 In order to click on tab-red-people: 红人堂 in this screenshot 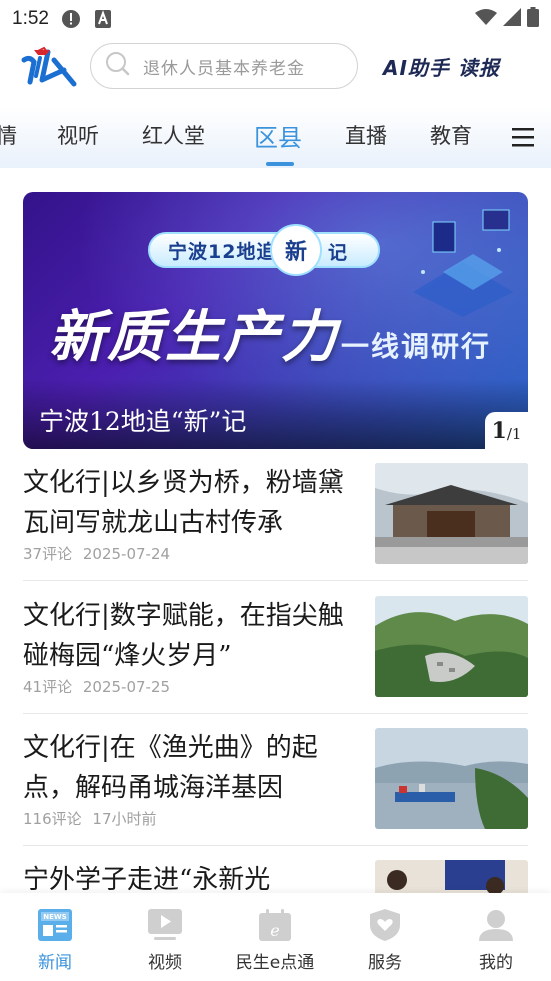, I will do `click(173, 135)`.